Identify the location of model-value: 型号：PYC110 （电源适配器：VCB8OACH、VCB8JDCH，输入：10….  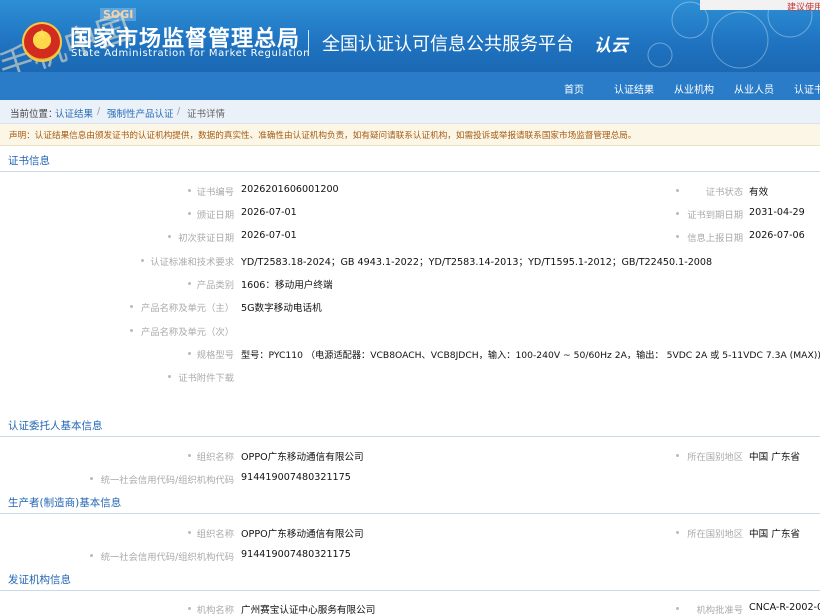
(530, 355).